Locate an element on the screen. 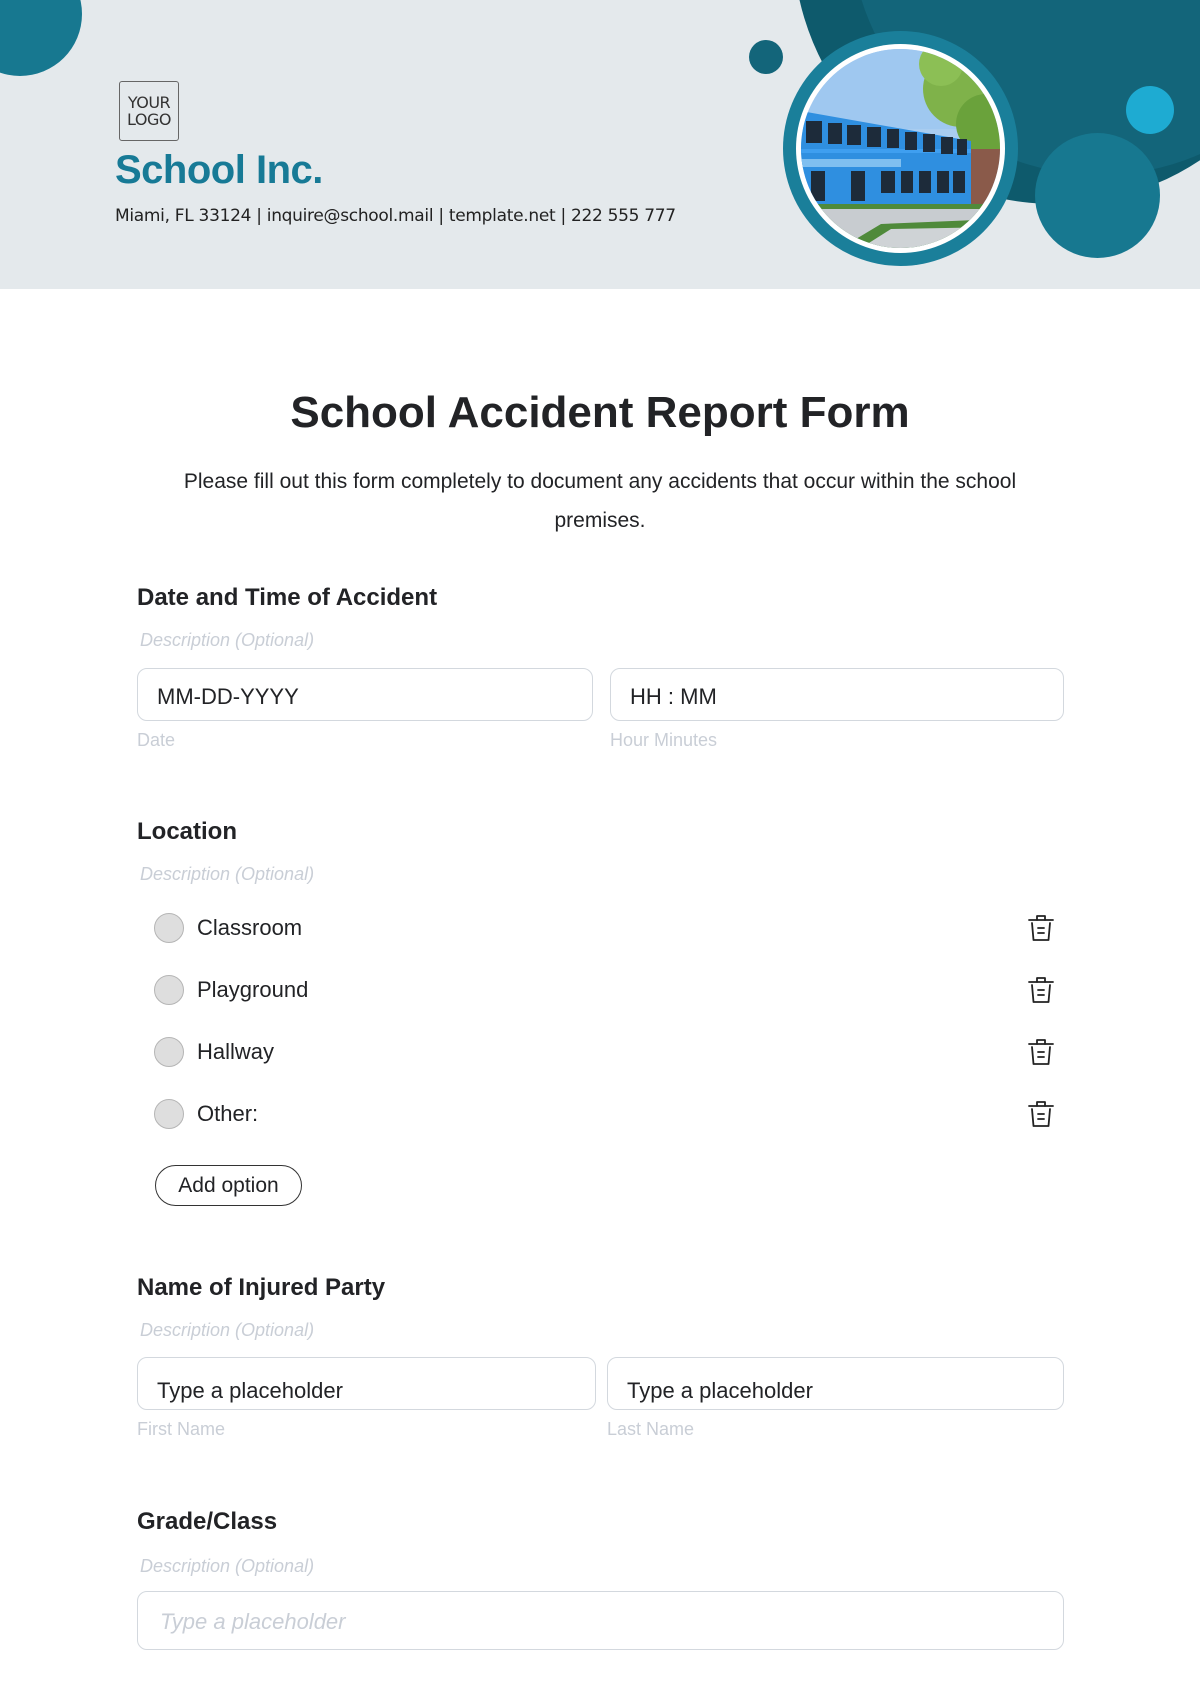 This screenshot has height=1701, width=1200. school-building-image is located at coordinates (900, 148).